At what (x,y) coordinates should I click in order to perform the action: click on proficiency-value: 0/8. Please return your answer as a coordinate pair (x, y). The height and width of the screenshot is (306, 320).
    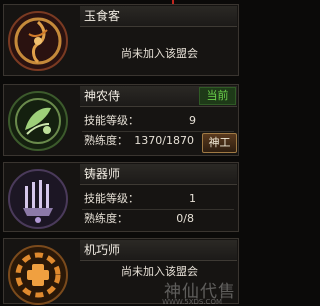
    Looking at the image, I should click on (185, 218).